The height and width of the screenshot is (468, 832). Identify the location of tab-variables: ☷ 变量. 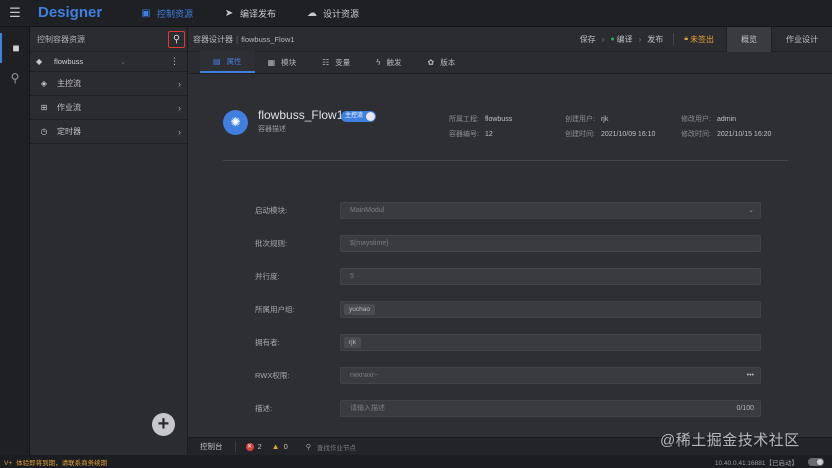
(336, 62).